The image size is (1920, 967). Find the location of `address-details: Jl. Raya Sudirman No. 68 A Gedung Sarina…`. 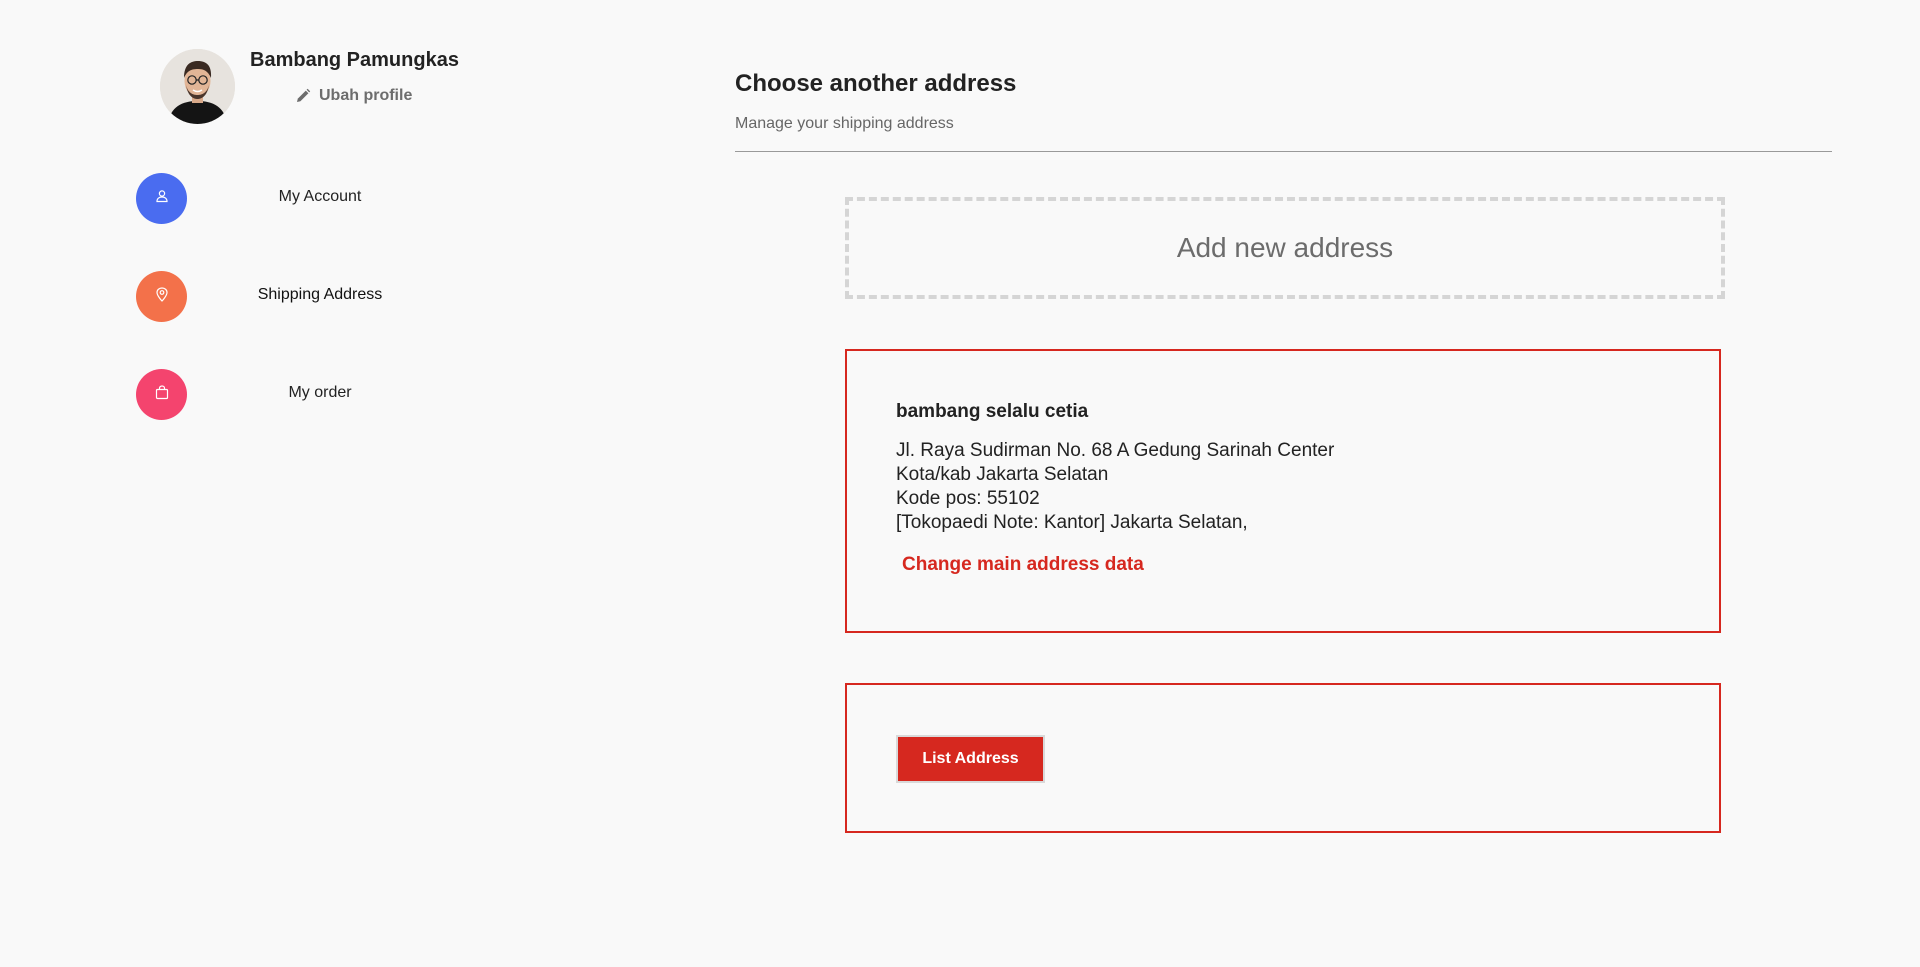

address-details: Jl. Raya Sudirman No. 68 A Gedung Sarina… is located at coordinates (1115, 487).